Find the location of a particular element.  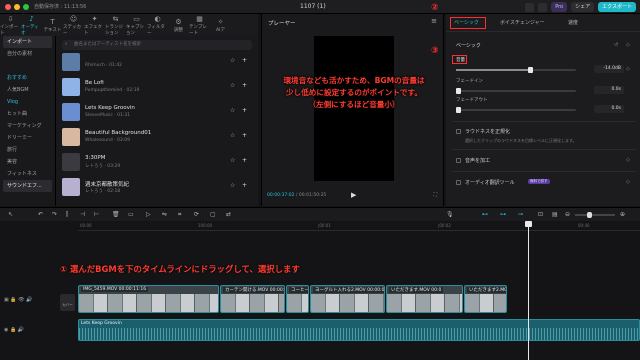

fadein-slider-knob is located at coordinates (458, 91).